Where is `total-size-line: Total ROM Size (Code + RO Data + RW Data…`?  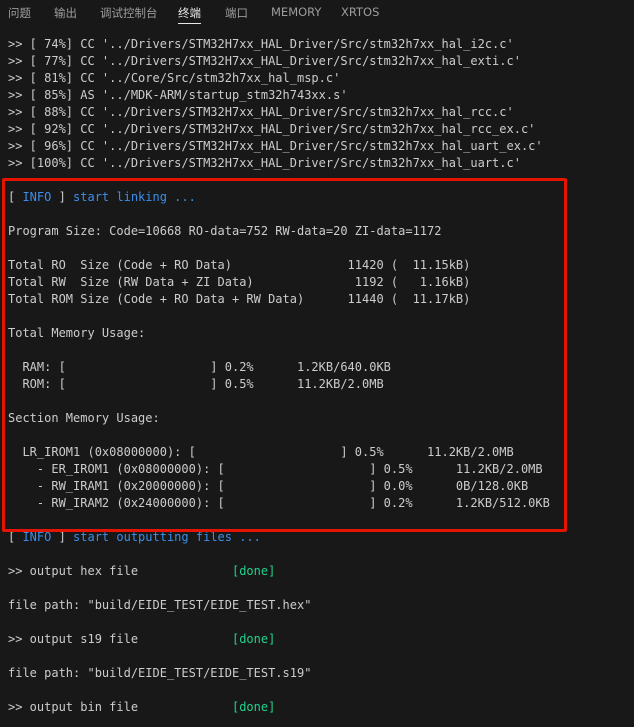
total-size-line: Total ROM Size (Code + RO Data + RW Data… is located at coordinates (239, 299).